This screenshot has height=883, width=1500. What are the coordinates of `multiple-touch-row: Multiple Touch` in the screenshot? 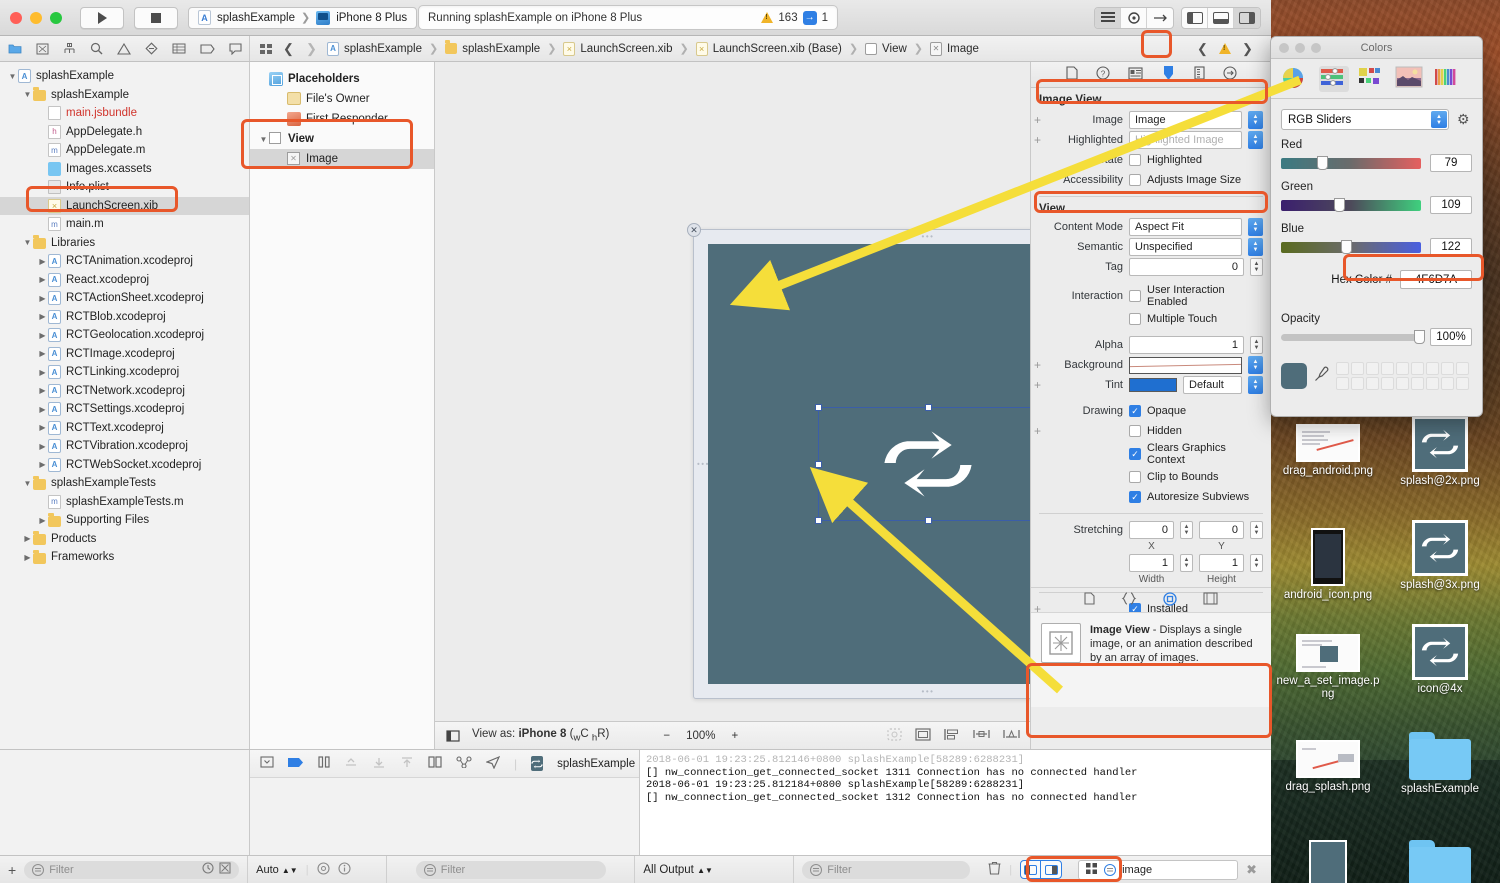 It's located at (1151, 319).